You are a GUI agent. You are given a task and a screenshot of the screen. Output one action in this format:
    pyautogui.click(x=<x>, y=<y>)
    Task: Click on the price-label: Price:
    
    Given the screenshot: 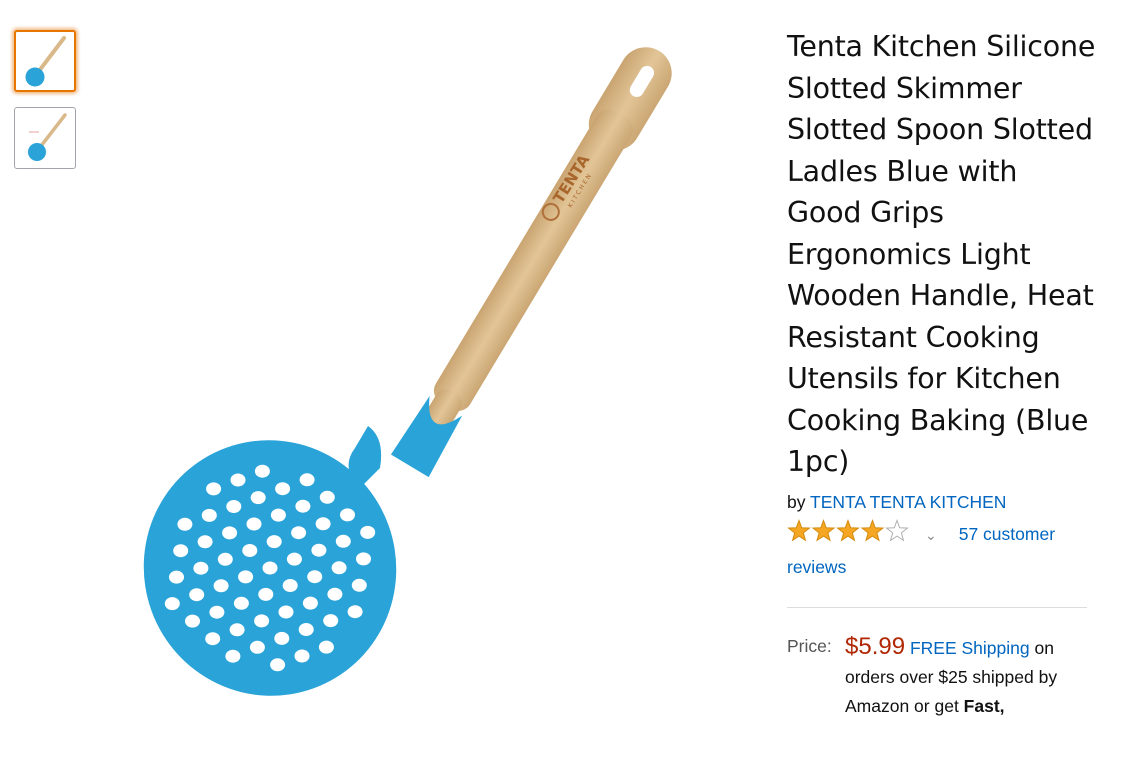 What is the action you would take?
    pyautogui.click(x=809, y=645)
    